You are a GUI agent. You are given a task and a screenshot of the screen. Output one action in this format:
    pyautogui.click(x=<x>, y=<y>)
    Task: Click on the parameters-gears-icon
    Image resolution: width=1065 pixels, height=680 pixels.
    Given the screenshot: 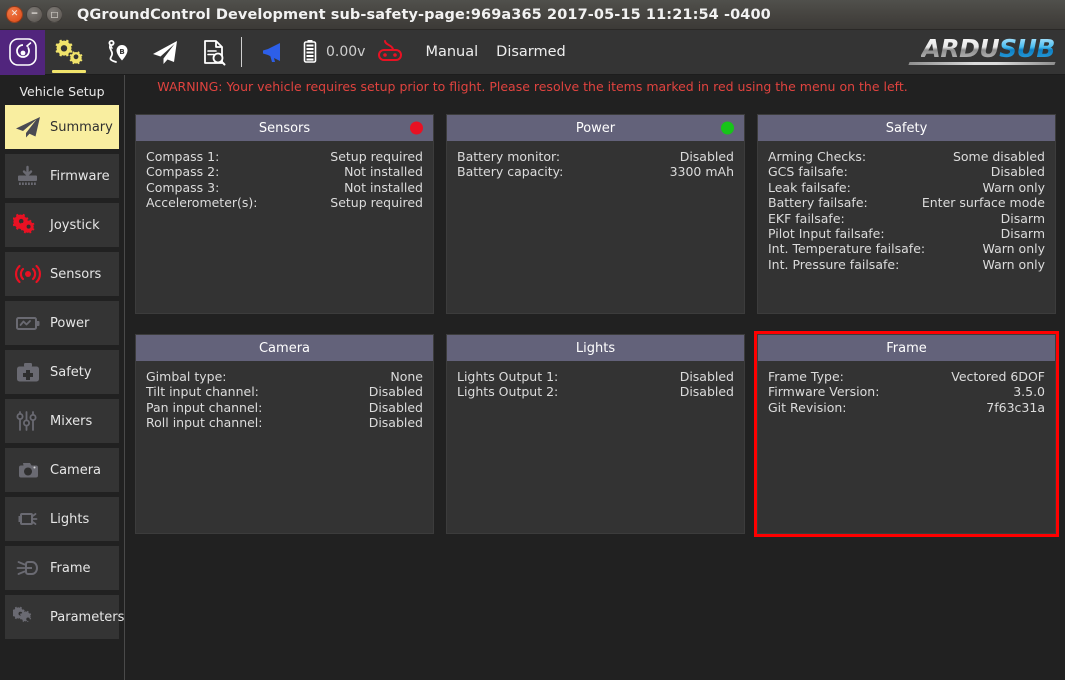 What is the action you would take?
    pyautogui.click(x=28, y=617)
    